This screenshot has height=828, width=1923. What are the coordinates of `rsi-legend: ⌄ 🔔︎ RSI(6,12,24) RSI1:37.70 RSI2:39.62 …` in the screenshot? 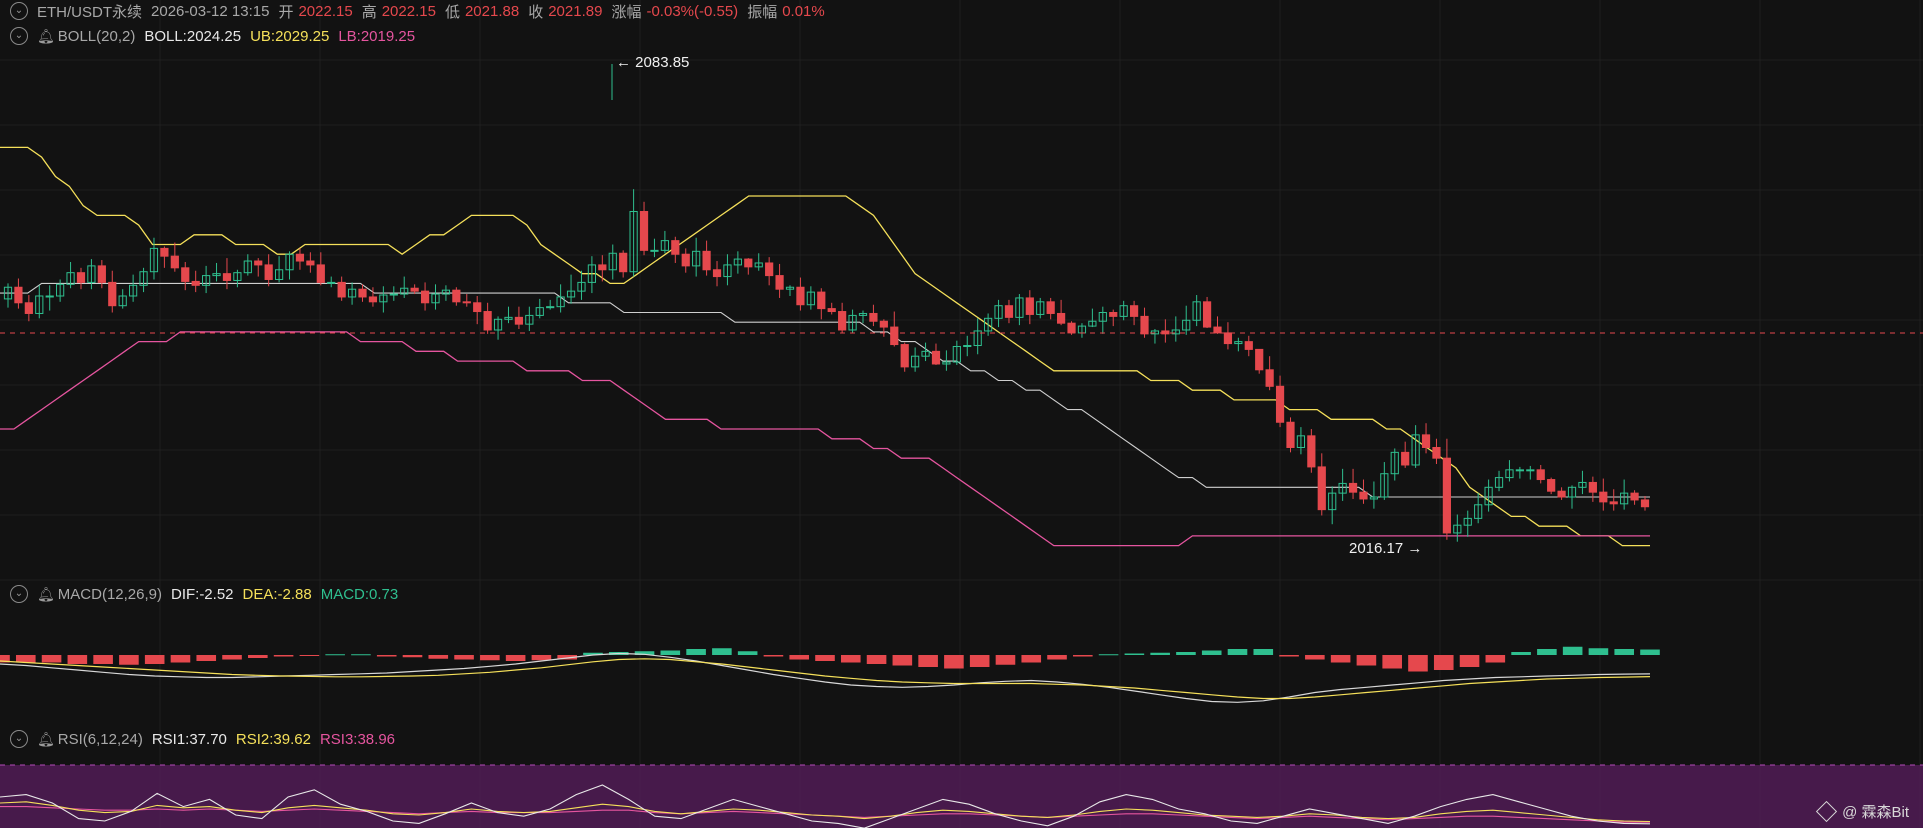 It's located at (202, 739).